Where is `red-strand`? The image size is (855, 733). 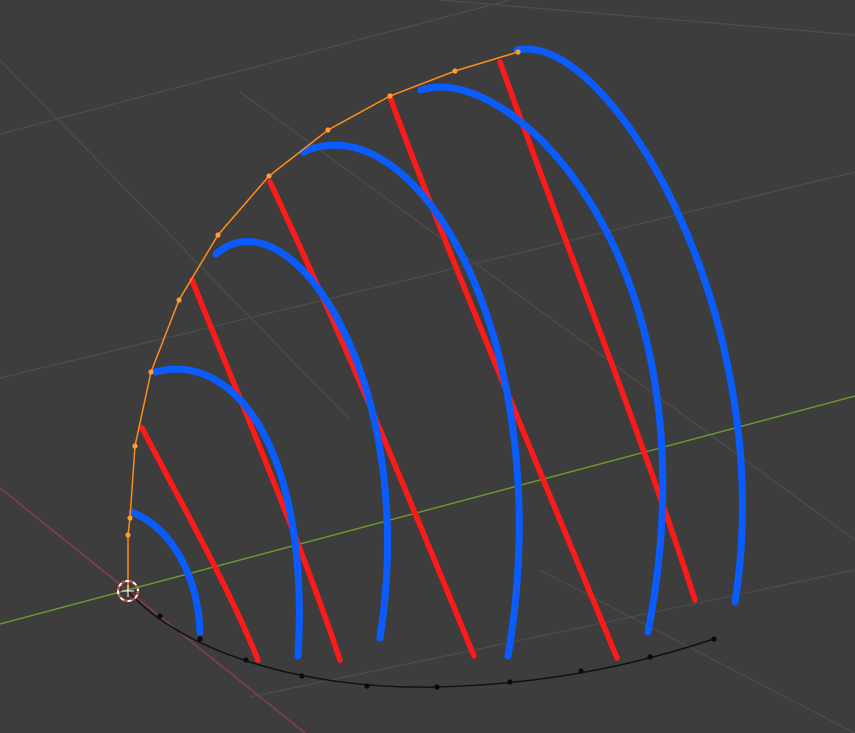
red-strand is located at coordinates (266, 470).